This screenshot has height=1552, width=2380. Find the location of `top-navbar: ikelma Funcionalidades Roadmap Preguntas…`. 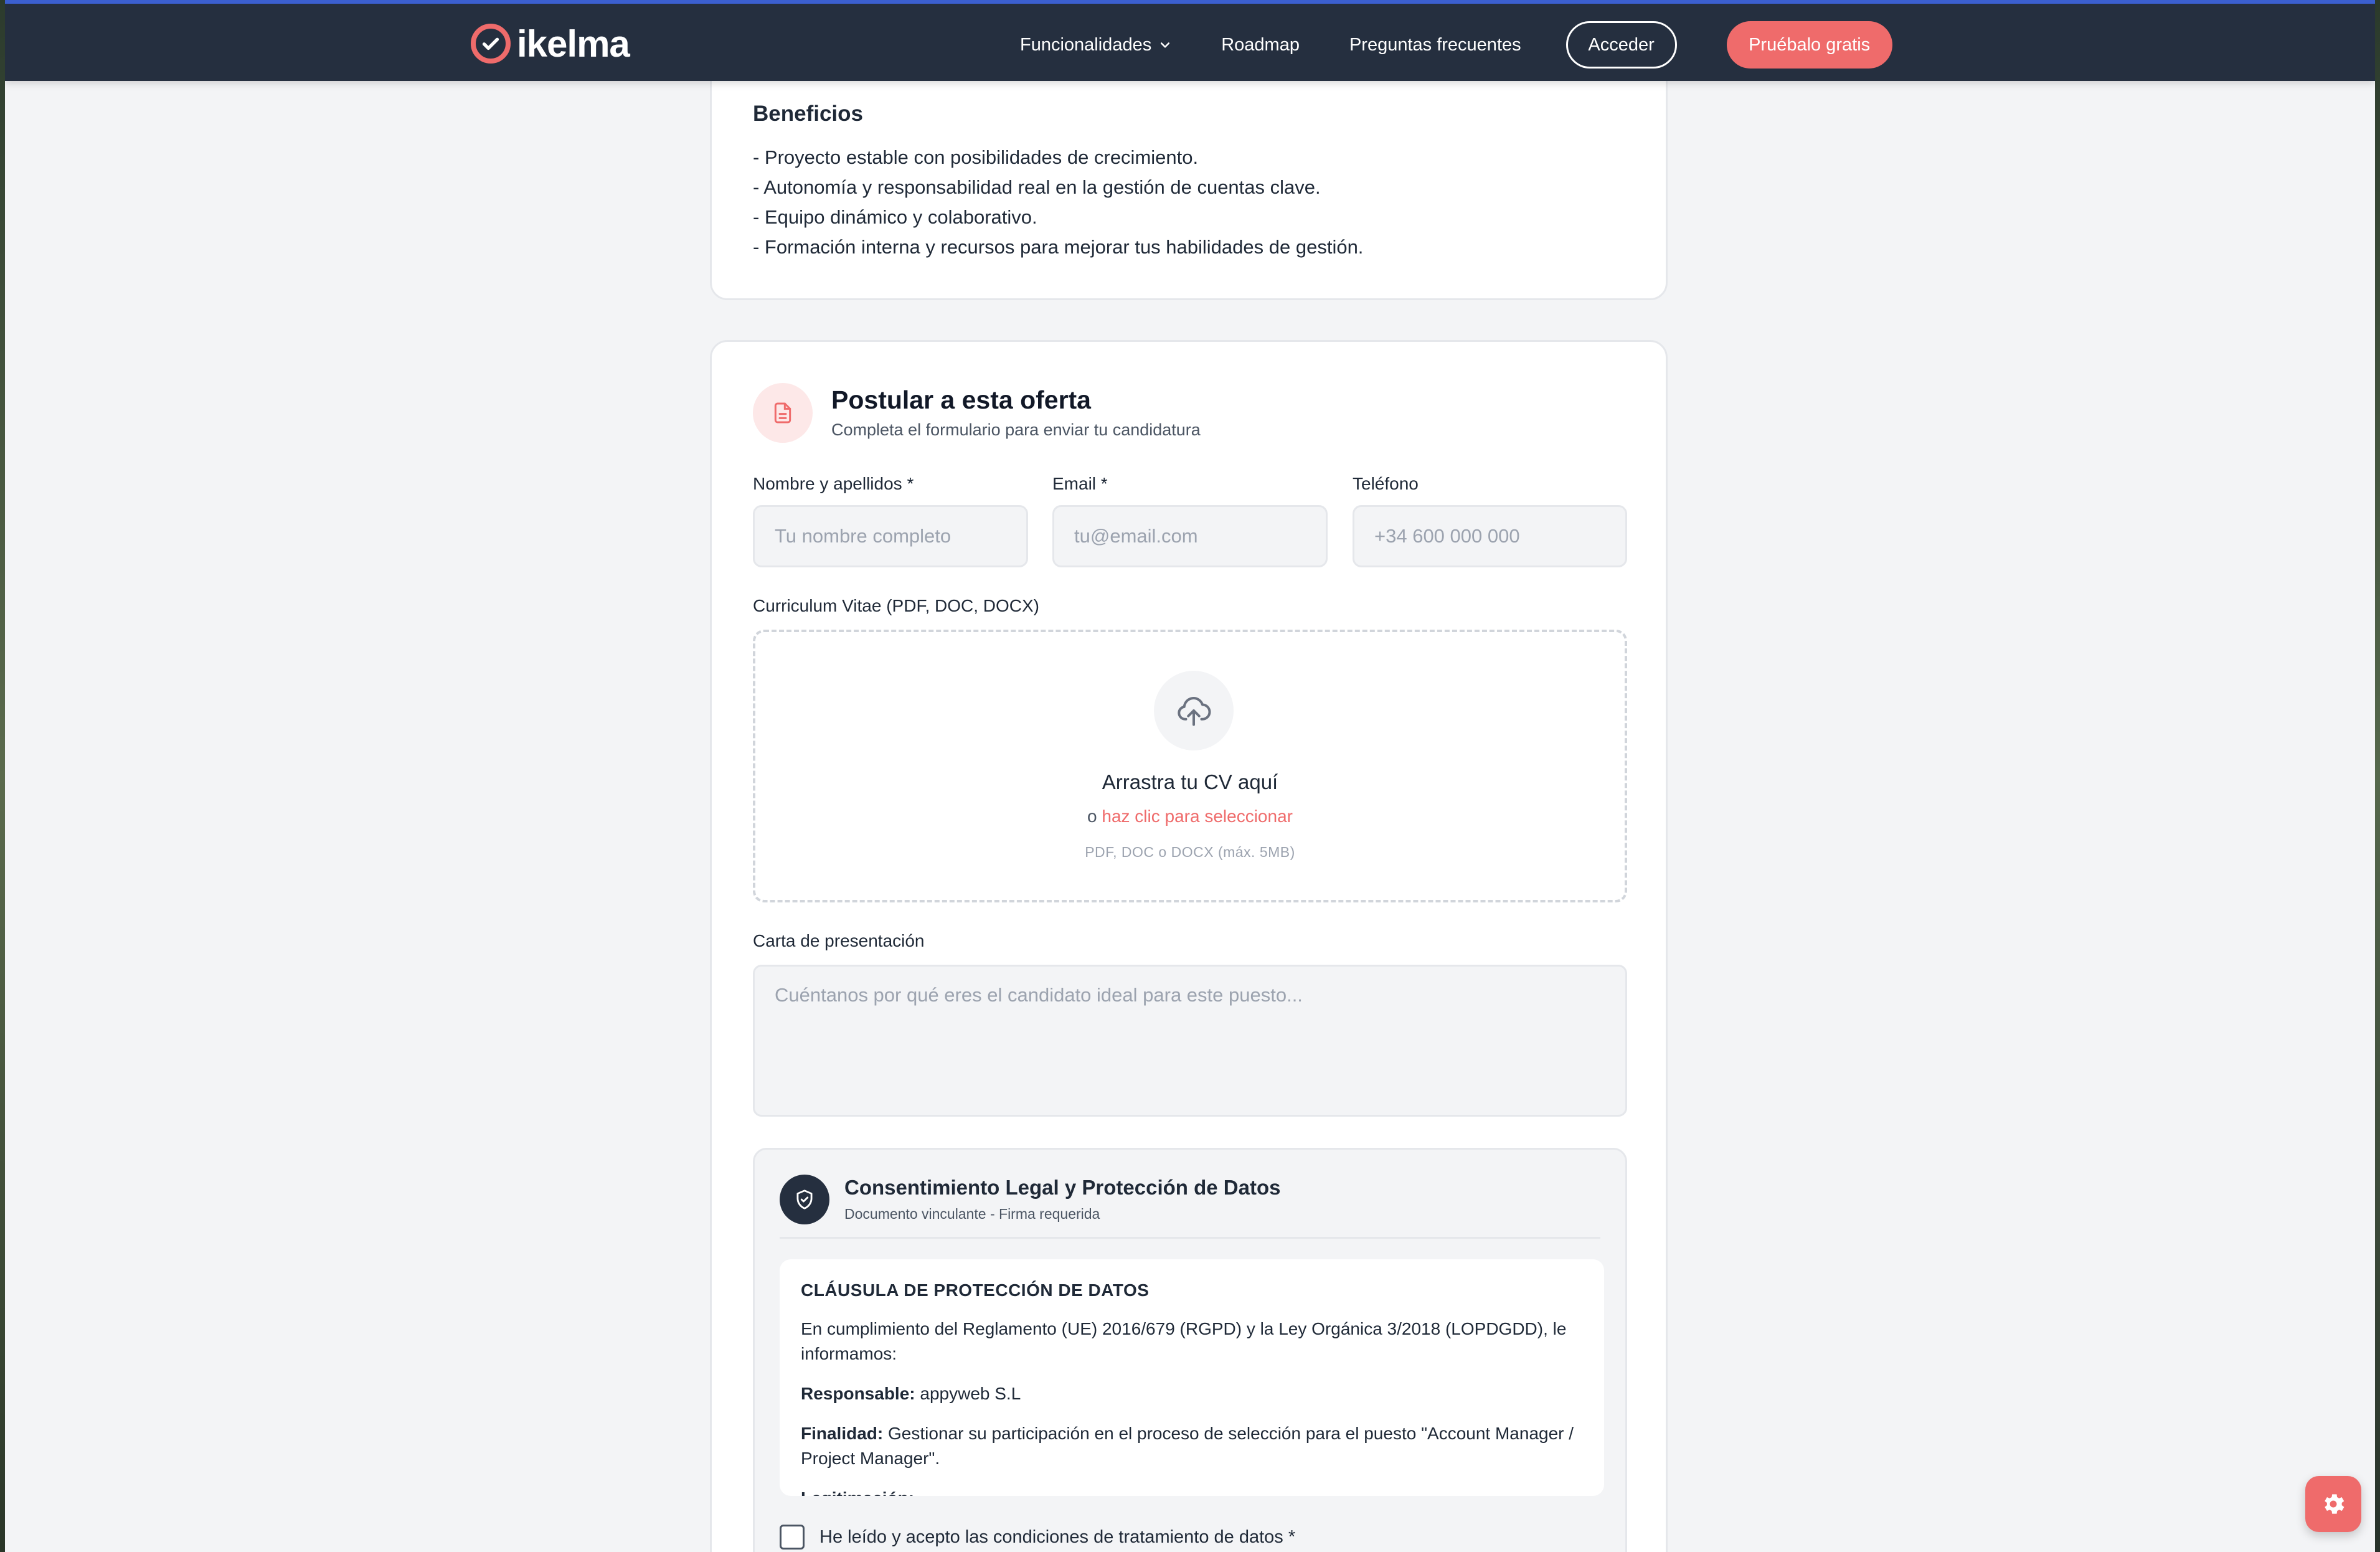

top-navbar: ikelma Funcionalidades Roadmap Preguntas… is located at coordinates (1190, 40).